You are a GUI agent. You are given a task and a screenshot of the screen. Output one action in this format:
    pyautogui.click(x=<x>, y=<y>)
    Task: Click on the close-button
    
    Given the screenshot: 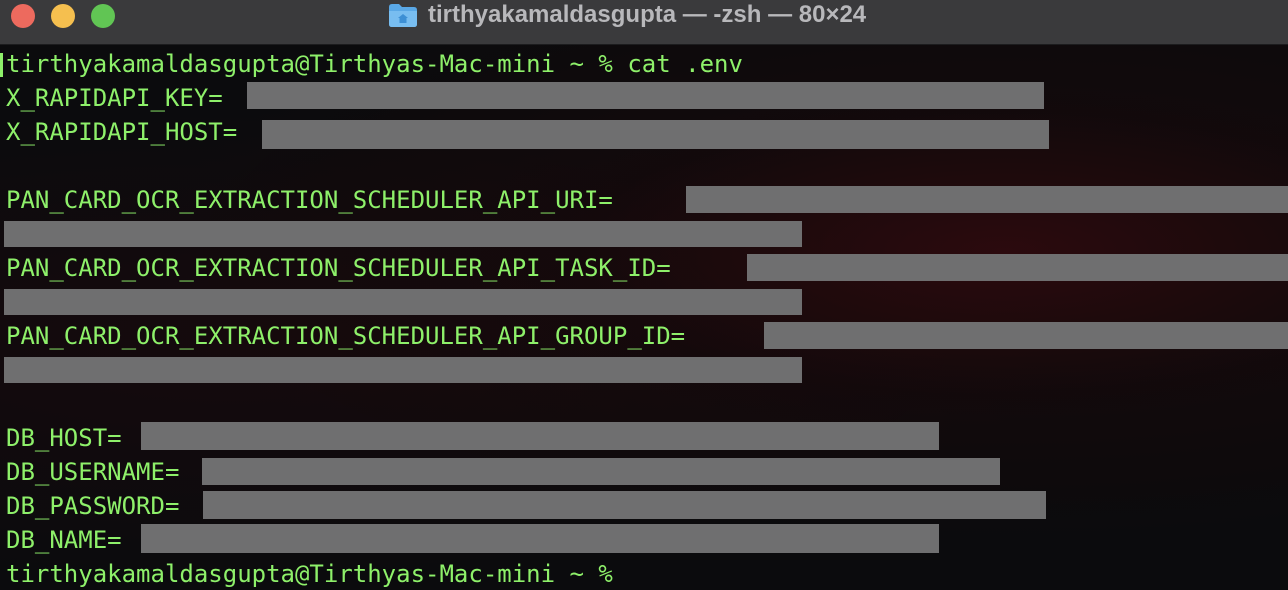 What is the action you would take?
    pyautogui.click(x=23, y=16)
    